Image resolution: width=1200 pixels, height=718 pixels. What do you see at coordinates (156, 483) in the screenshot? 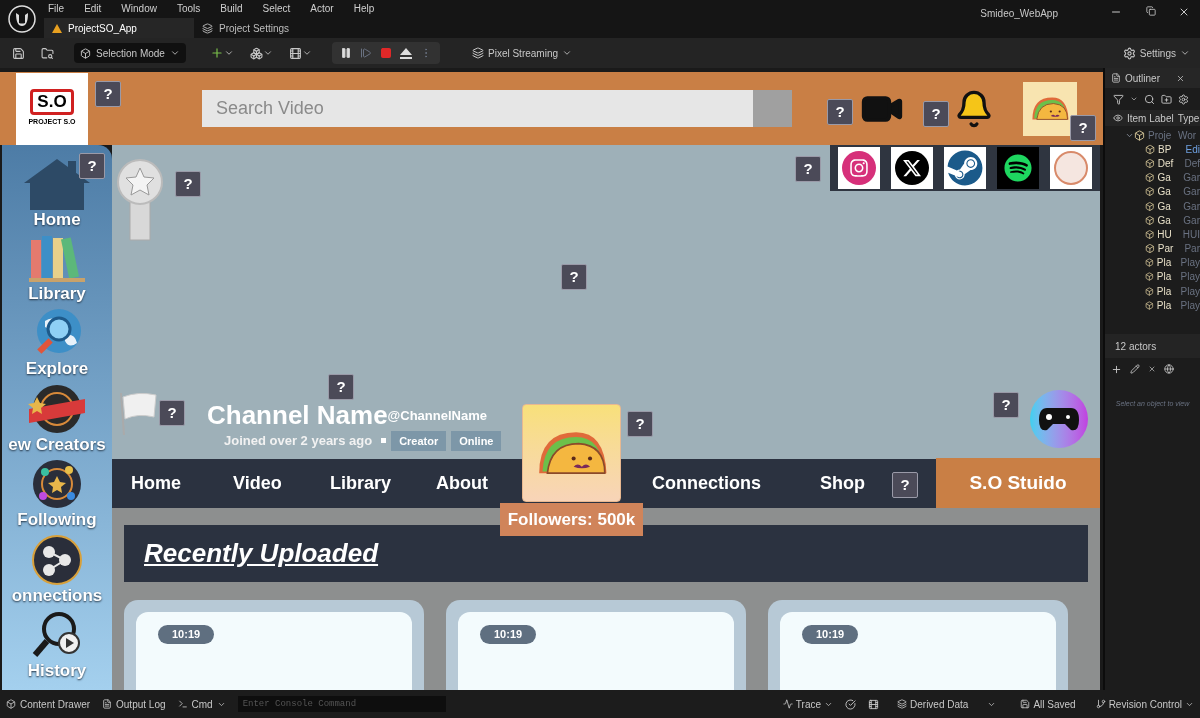
I see `nav-link: Home` at bounding box center [156, 483].